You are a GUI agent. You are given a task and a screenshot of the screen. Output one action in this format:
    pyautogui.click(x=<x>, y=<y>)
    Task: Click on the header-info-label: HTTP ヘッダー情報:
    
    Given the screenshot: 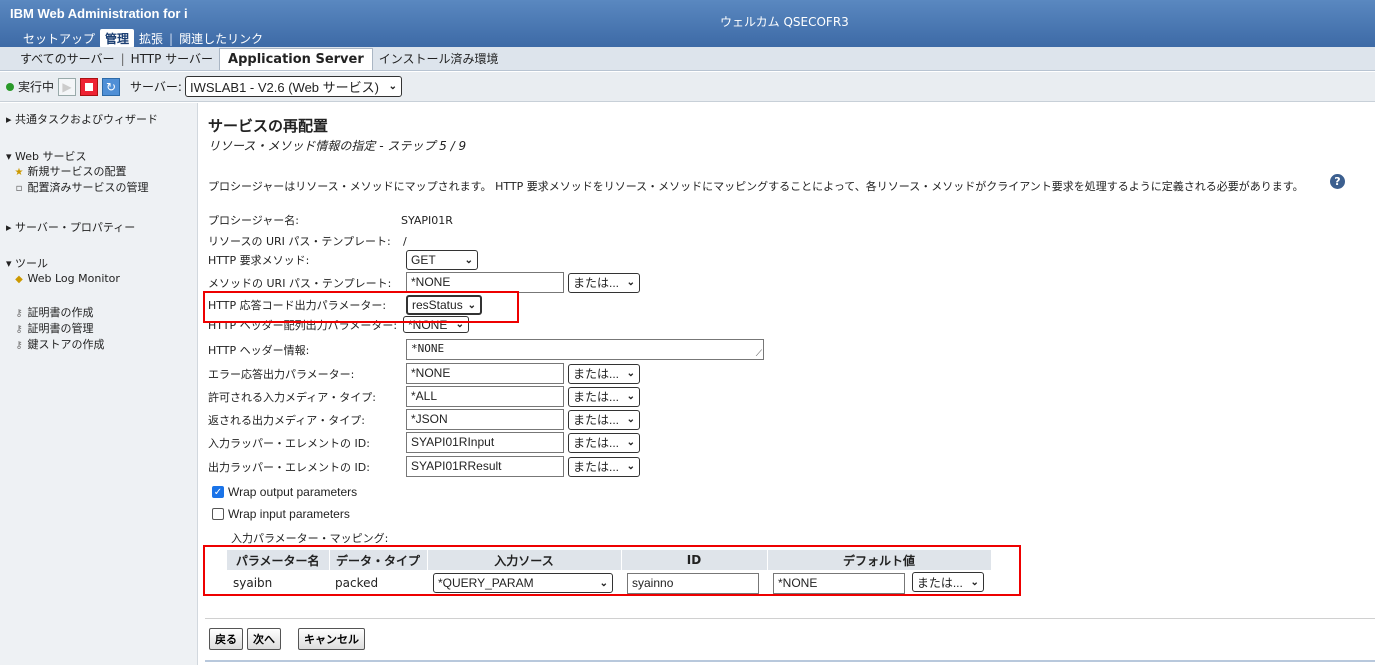 What is the action you would take?
    pyautogui.click(x=259, y=350)
    